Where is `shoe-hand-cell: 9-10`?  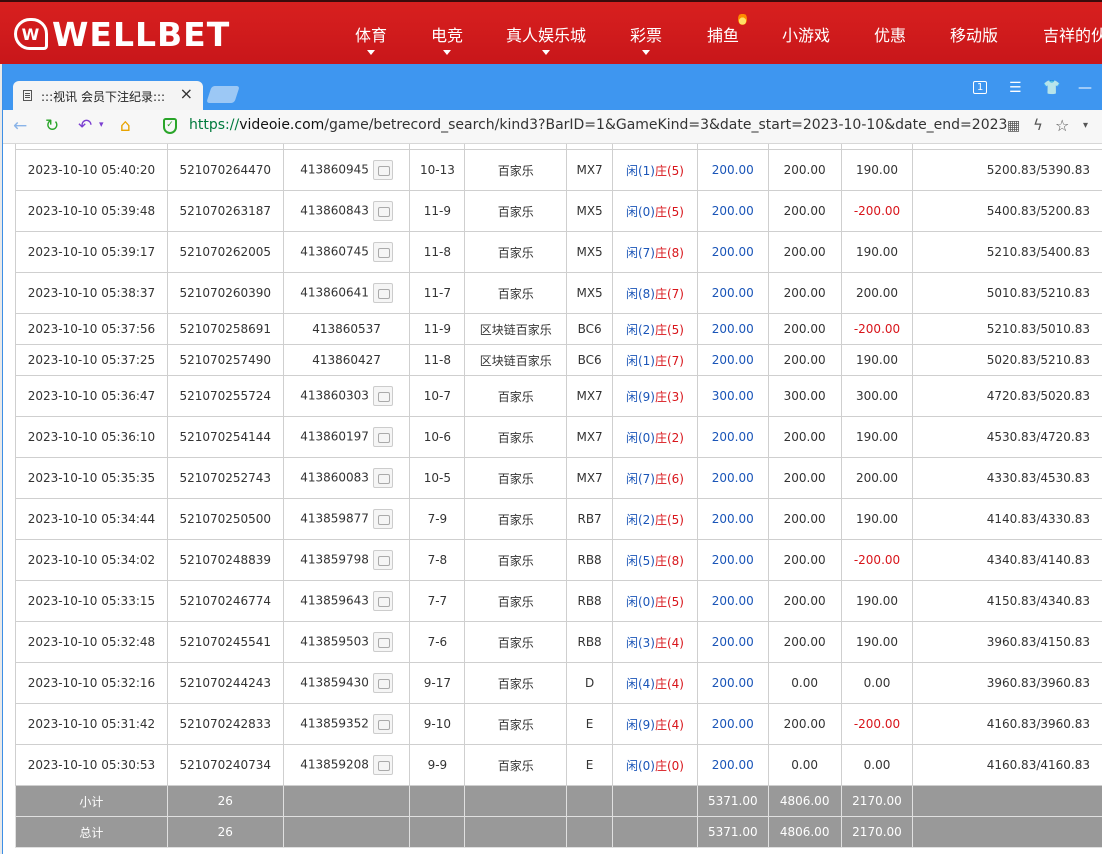
shoe-hand-cell: 9-10 is located at coordinates (437, 724).